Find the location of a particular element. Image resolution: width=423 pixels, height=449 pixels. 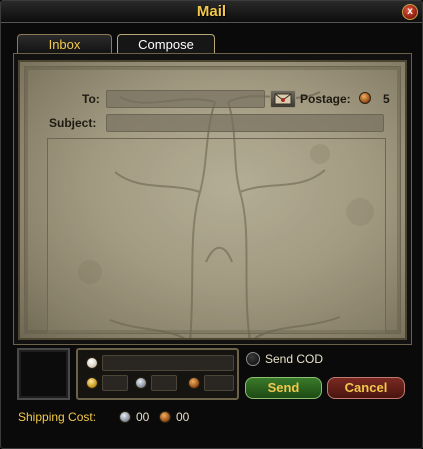

money-attachment-box is located at coordinates (157, 374).